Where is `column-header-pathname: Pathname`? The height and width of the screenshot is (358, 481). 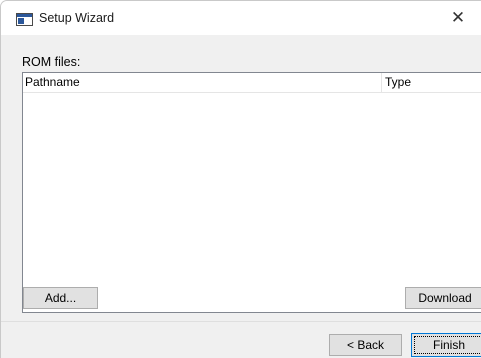
column-header-pathname: Pathname is located at coordinates (202, 82).